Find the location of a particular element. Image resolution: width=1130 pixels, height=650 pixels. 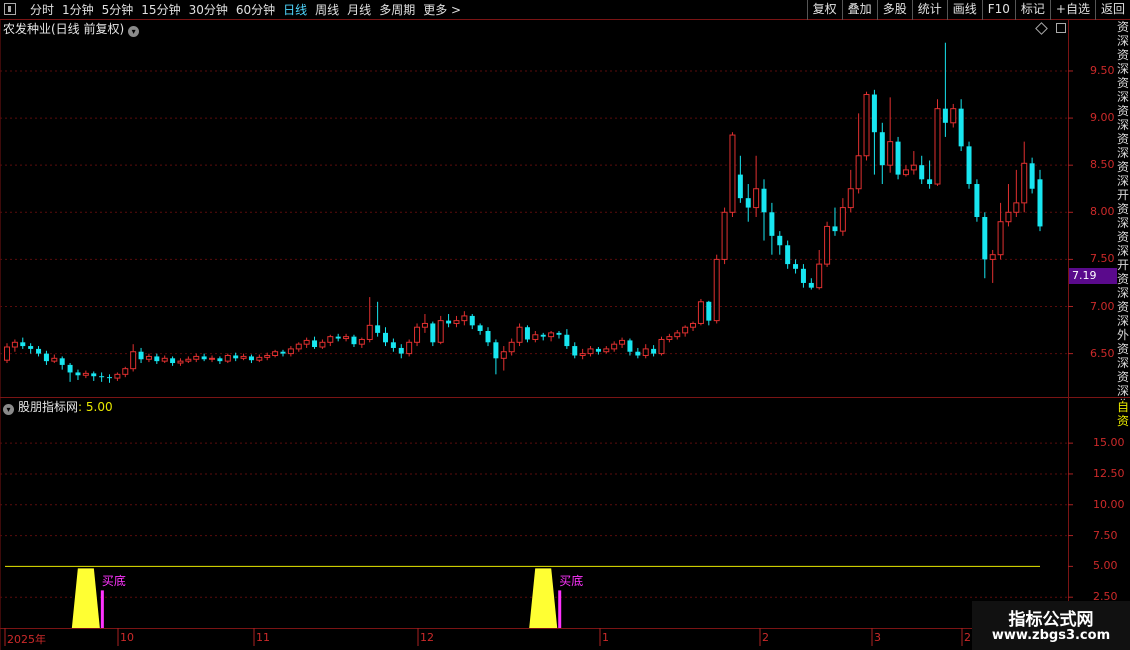

price-axis-label: 9.00 is located at coordinates (1102, 118).